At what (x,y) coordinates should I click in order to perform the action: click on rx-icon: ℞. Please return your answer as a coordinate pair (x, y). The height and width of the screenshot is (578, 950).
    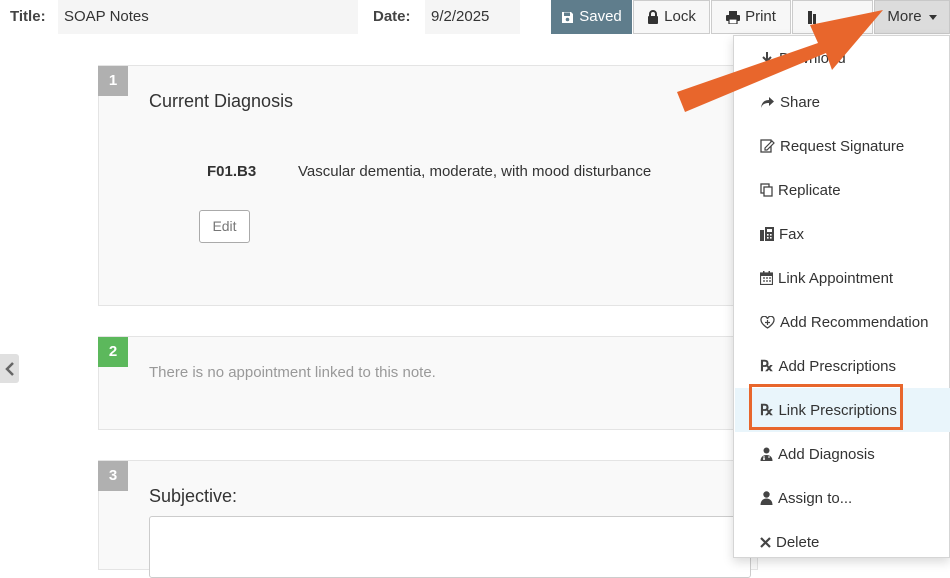
    Looking at the image, I should click on (767, 366).